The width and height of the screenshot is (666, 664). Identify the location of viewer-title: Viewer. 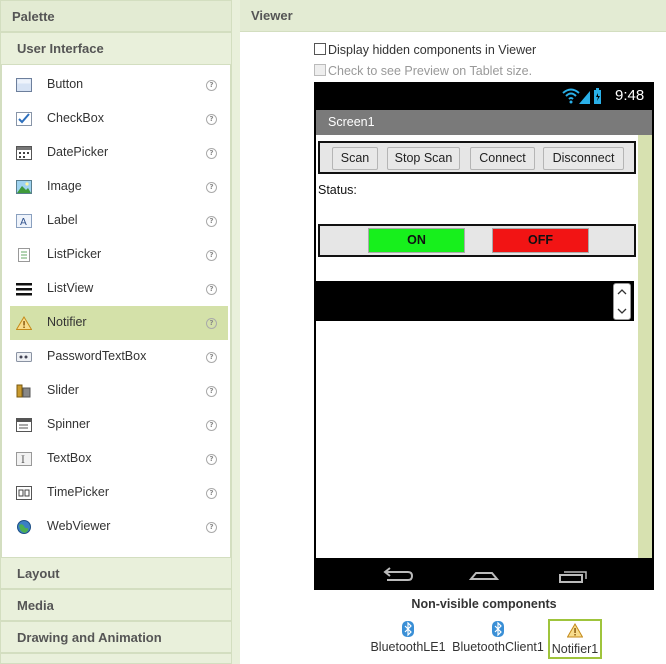
(453, 16).